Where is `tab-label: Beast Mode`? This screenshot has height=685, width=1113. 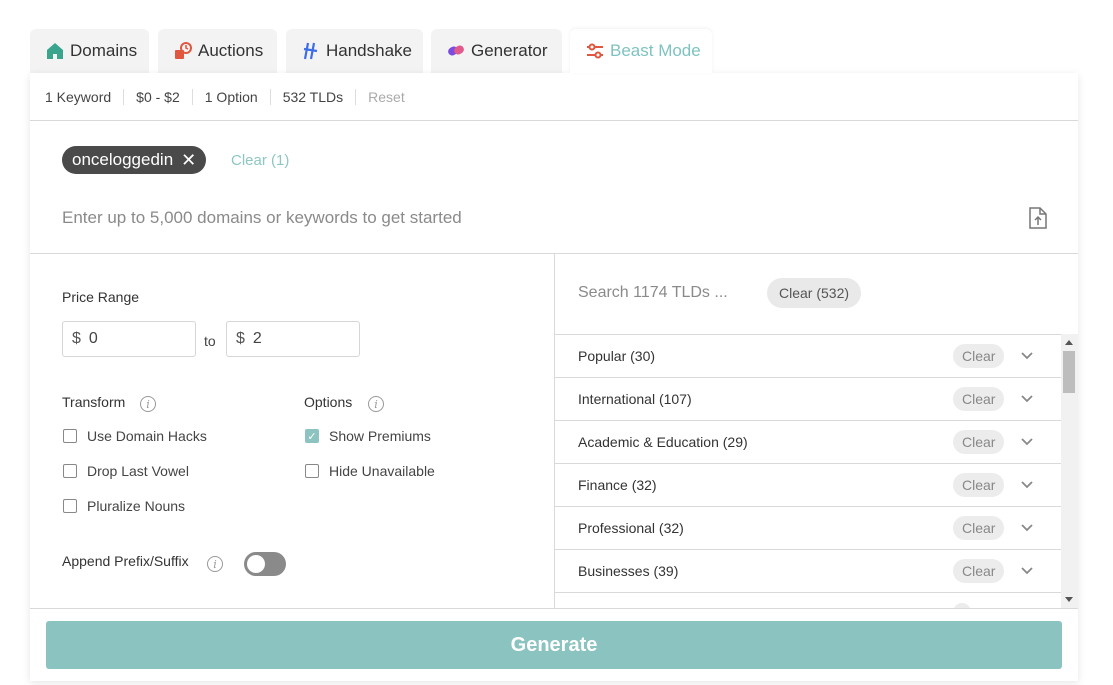
tab-label: Beast Mode is located at coordinates (655, 50).